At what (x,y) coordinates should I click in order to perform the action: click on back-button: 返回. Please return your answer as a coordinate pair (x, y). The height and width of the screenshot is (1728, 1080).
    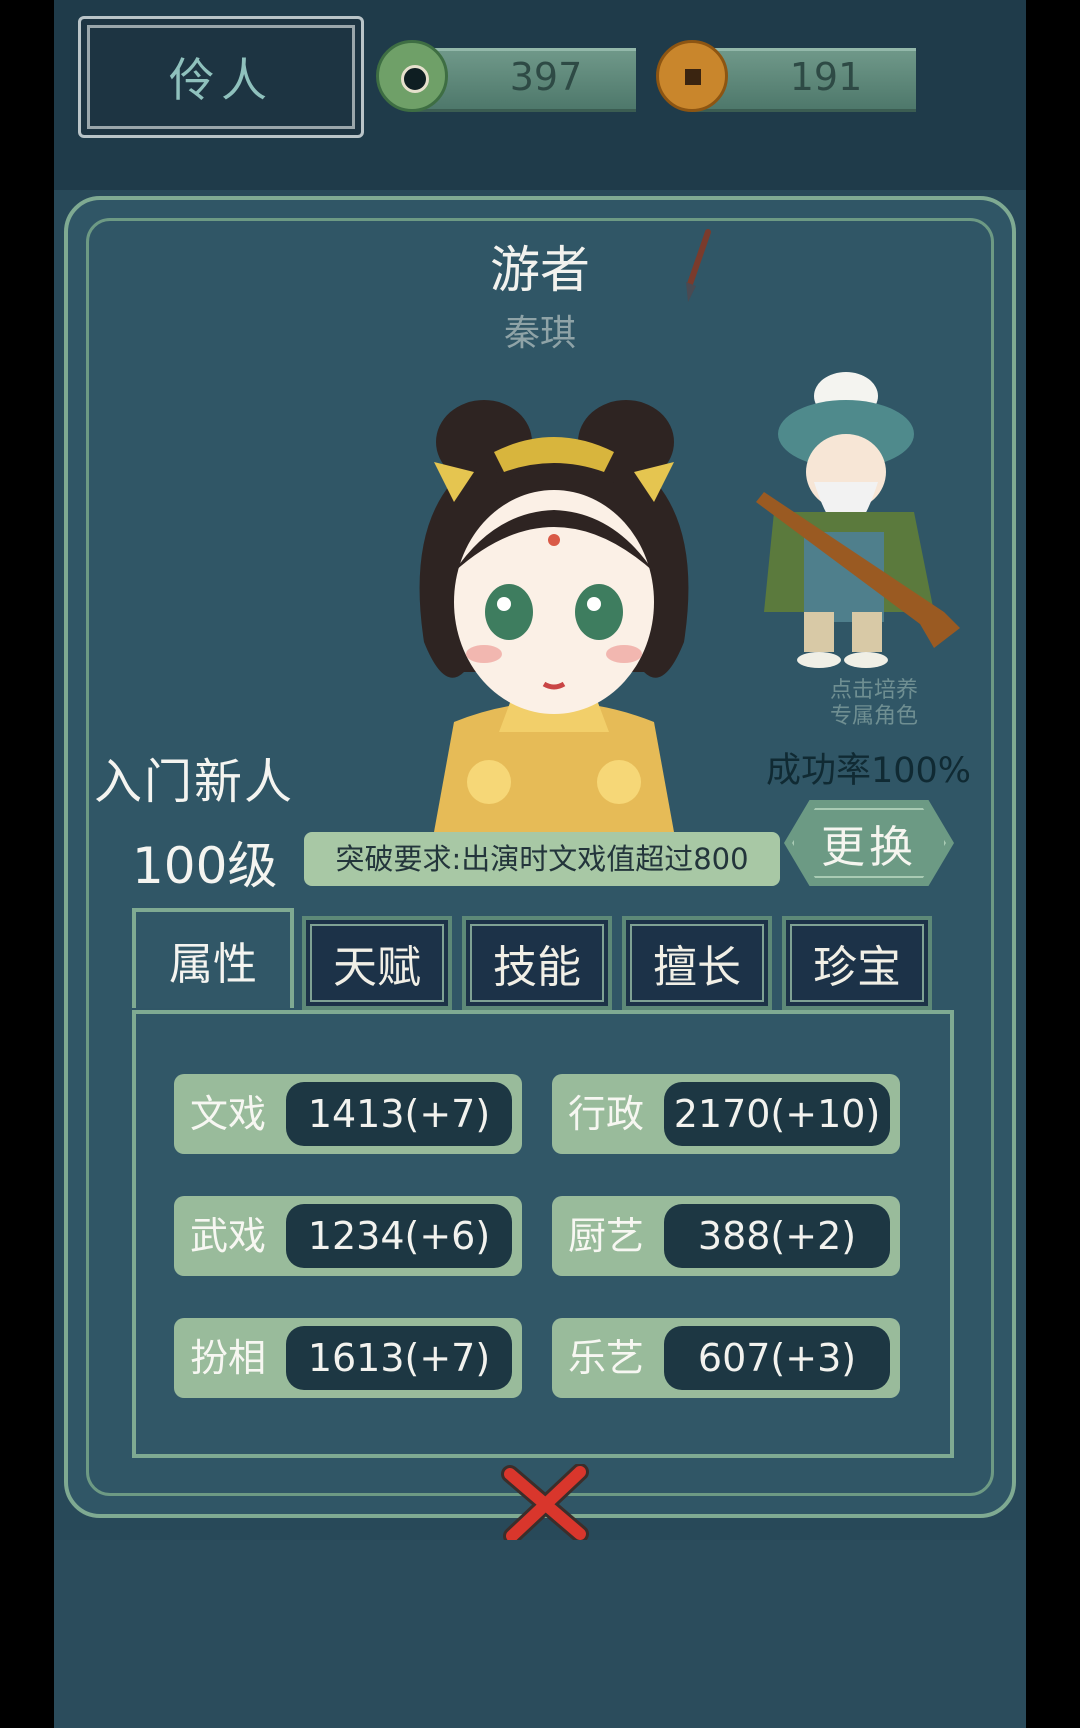
    Looking at the image, I should click on (203, 1666).